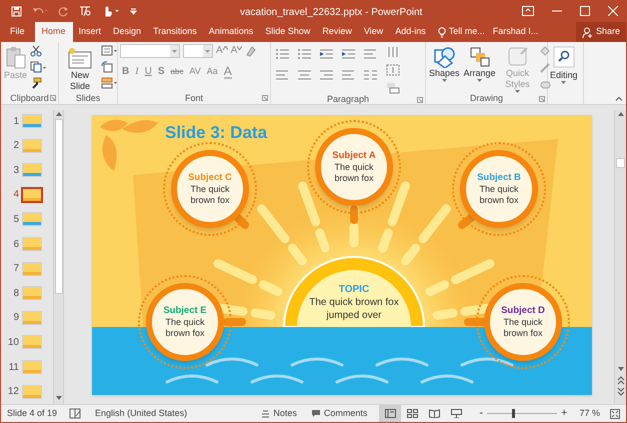  I want to click on ribbon-tab: Add-ins, so click(410, 32).